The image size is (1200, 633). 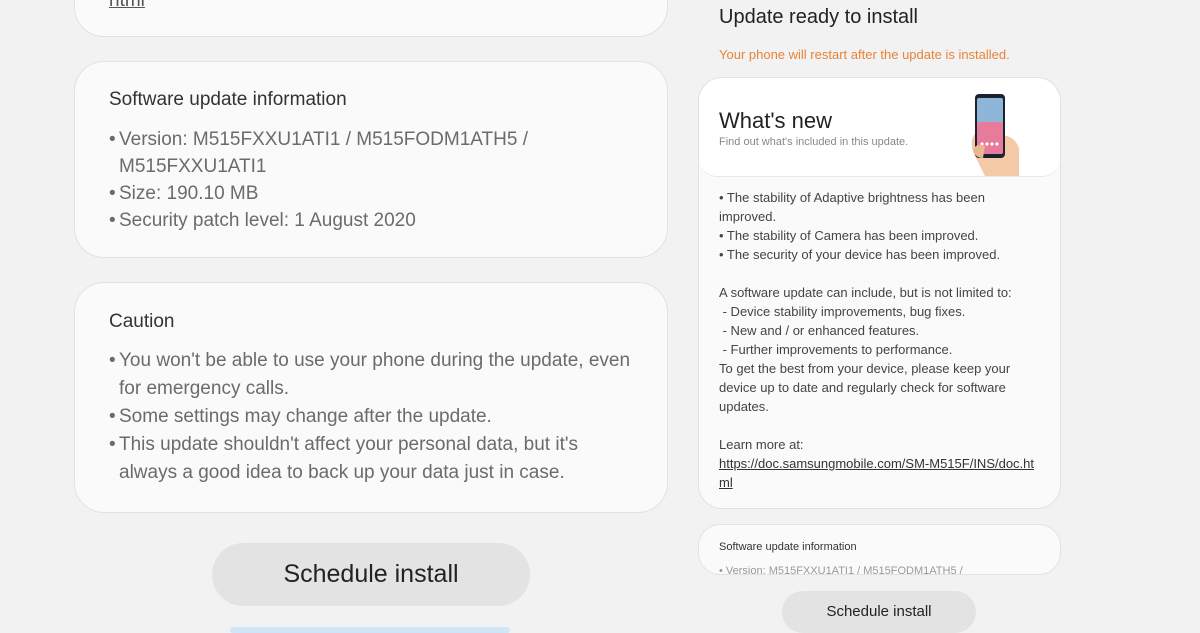 What do you see at coordinates (995, 135) in the screenshot?
I see `phone-in-hand-icon` at bounding box center [995, 135].